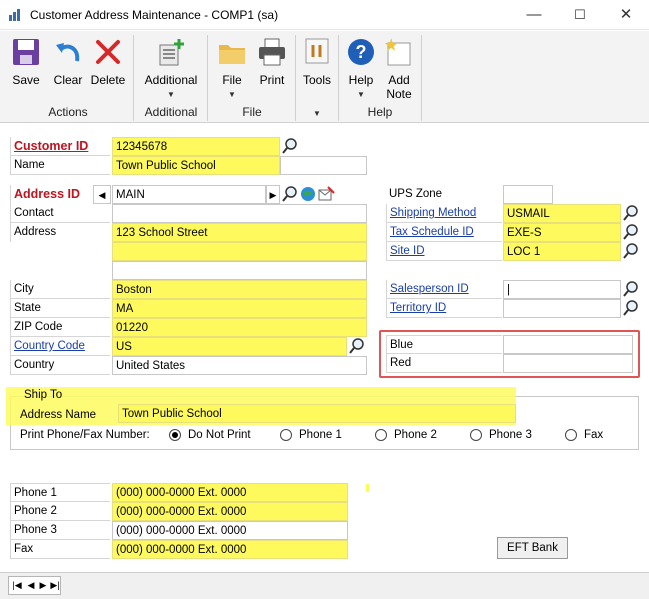 Image resolution: width=649 pixels, height=599 pixels. I want to click on fax-field: (000) 000-0000 Ext. 0000, so click(230, 549).